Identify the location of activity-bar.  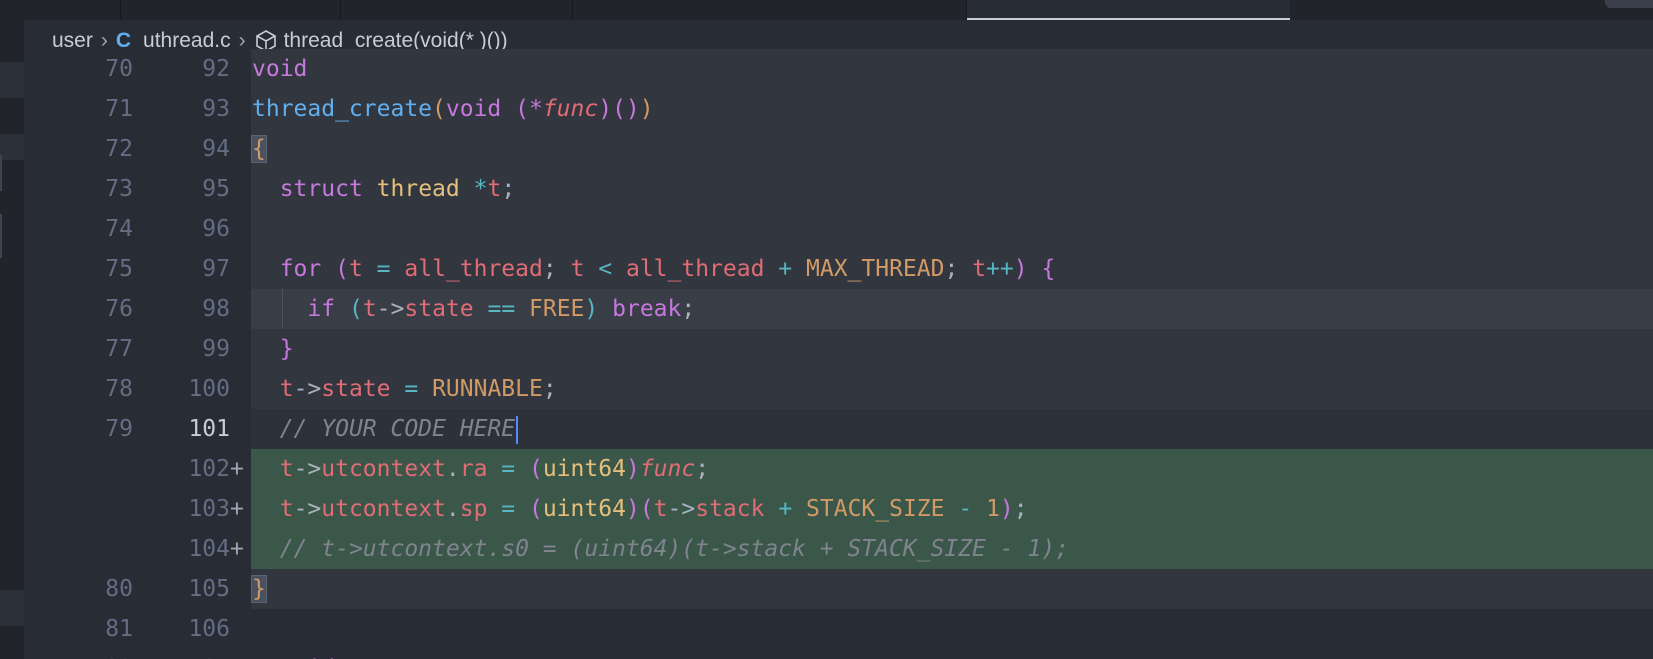
(12, 329).